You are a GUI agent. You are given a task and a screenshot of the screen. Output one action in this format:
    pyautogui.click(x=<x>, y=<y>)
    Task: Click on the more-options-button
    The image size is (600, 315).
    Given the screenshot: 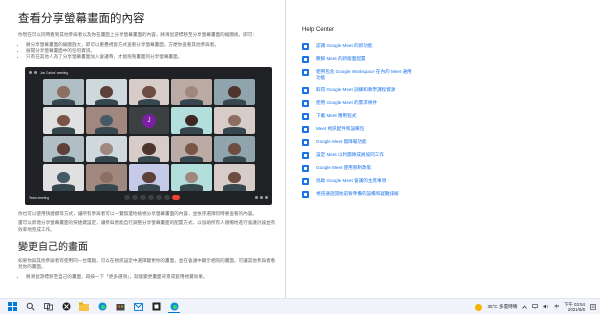 What is the action you would take?
    pyautogui.click(x=167, y=198)
    